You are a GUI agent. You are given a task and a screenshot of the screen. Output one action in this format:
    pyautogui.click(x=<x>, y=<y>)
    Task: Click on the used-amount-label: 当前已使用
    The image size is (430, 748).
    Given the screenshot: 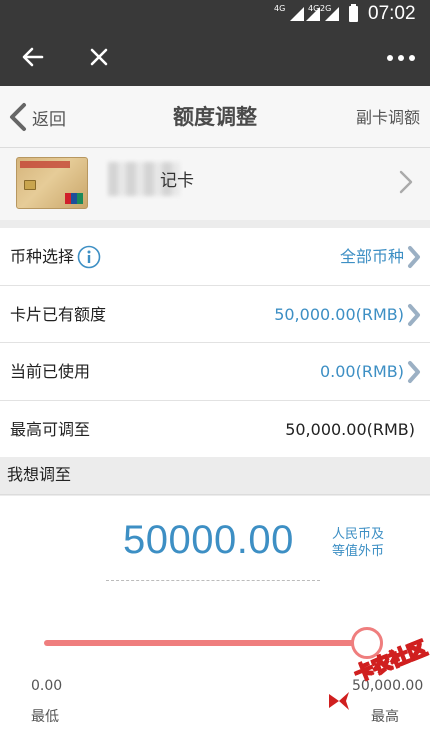 What is the action you would take?
    pyautogui.click(x=50, y=371)
    